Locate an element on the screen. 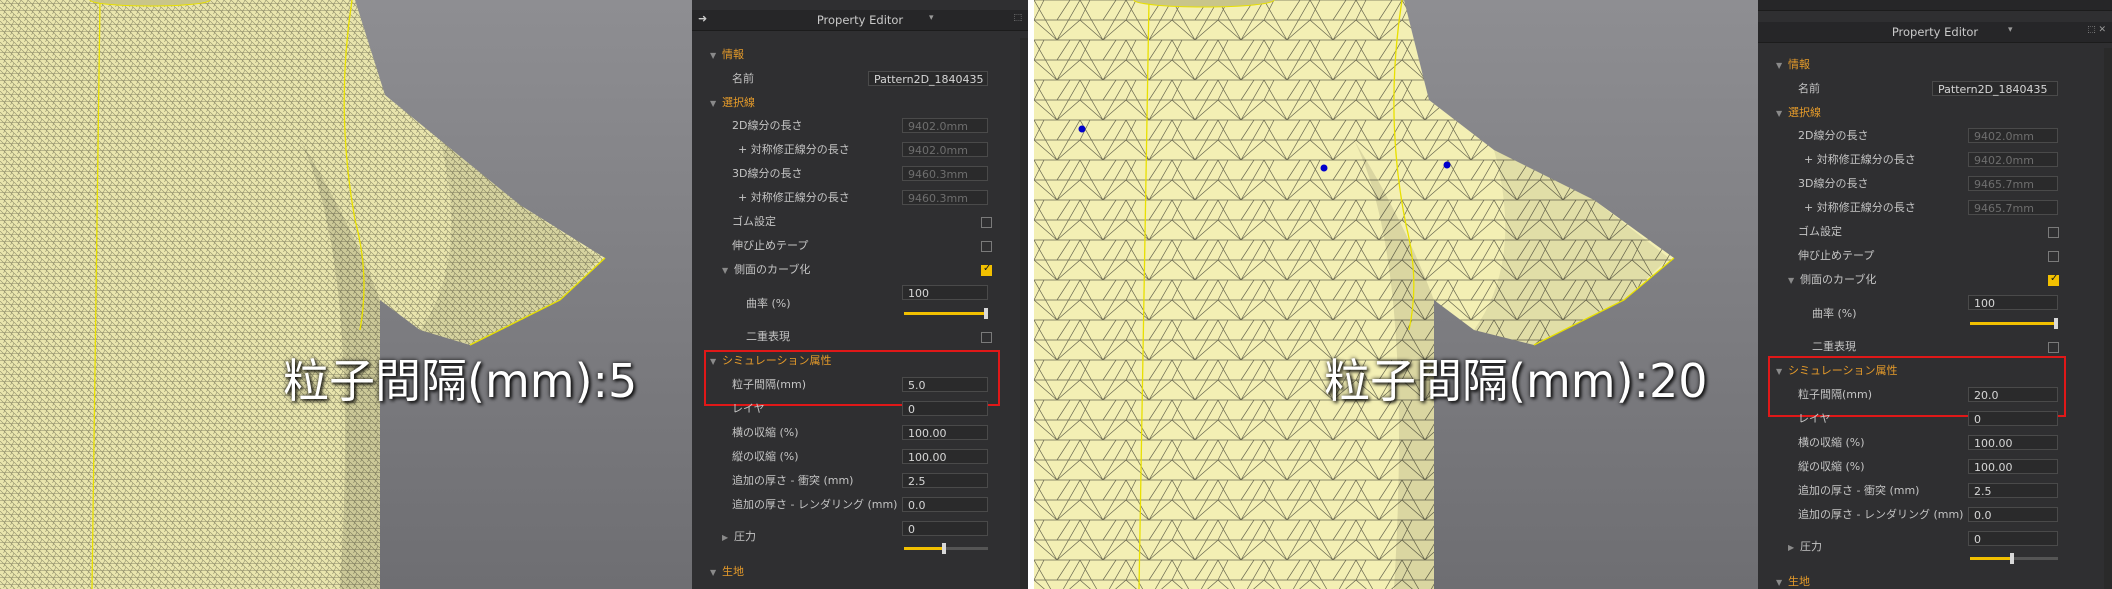 Image resolution: width=2112 pixels, height=589 pixels. thick-collision-label: 追加の厚さ - 衝突 (mm) is located at coordinates (1859, 490).